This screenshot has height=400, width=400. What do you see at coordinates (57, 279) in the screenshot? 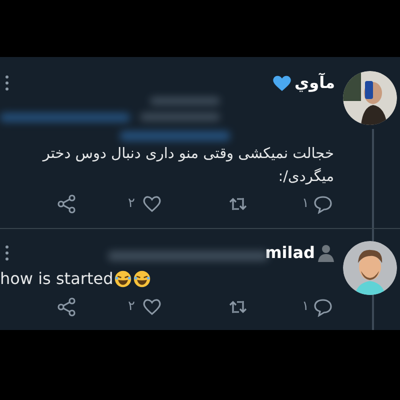
I see `tweet-text: how is started` at bounding box center [57, 279].